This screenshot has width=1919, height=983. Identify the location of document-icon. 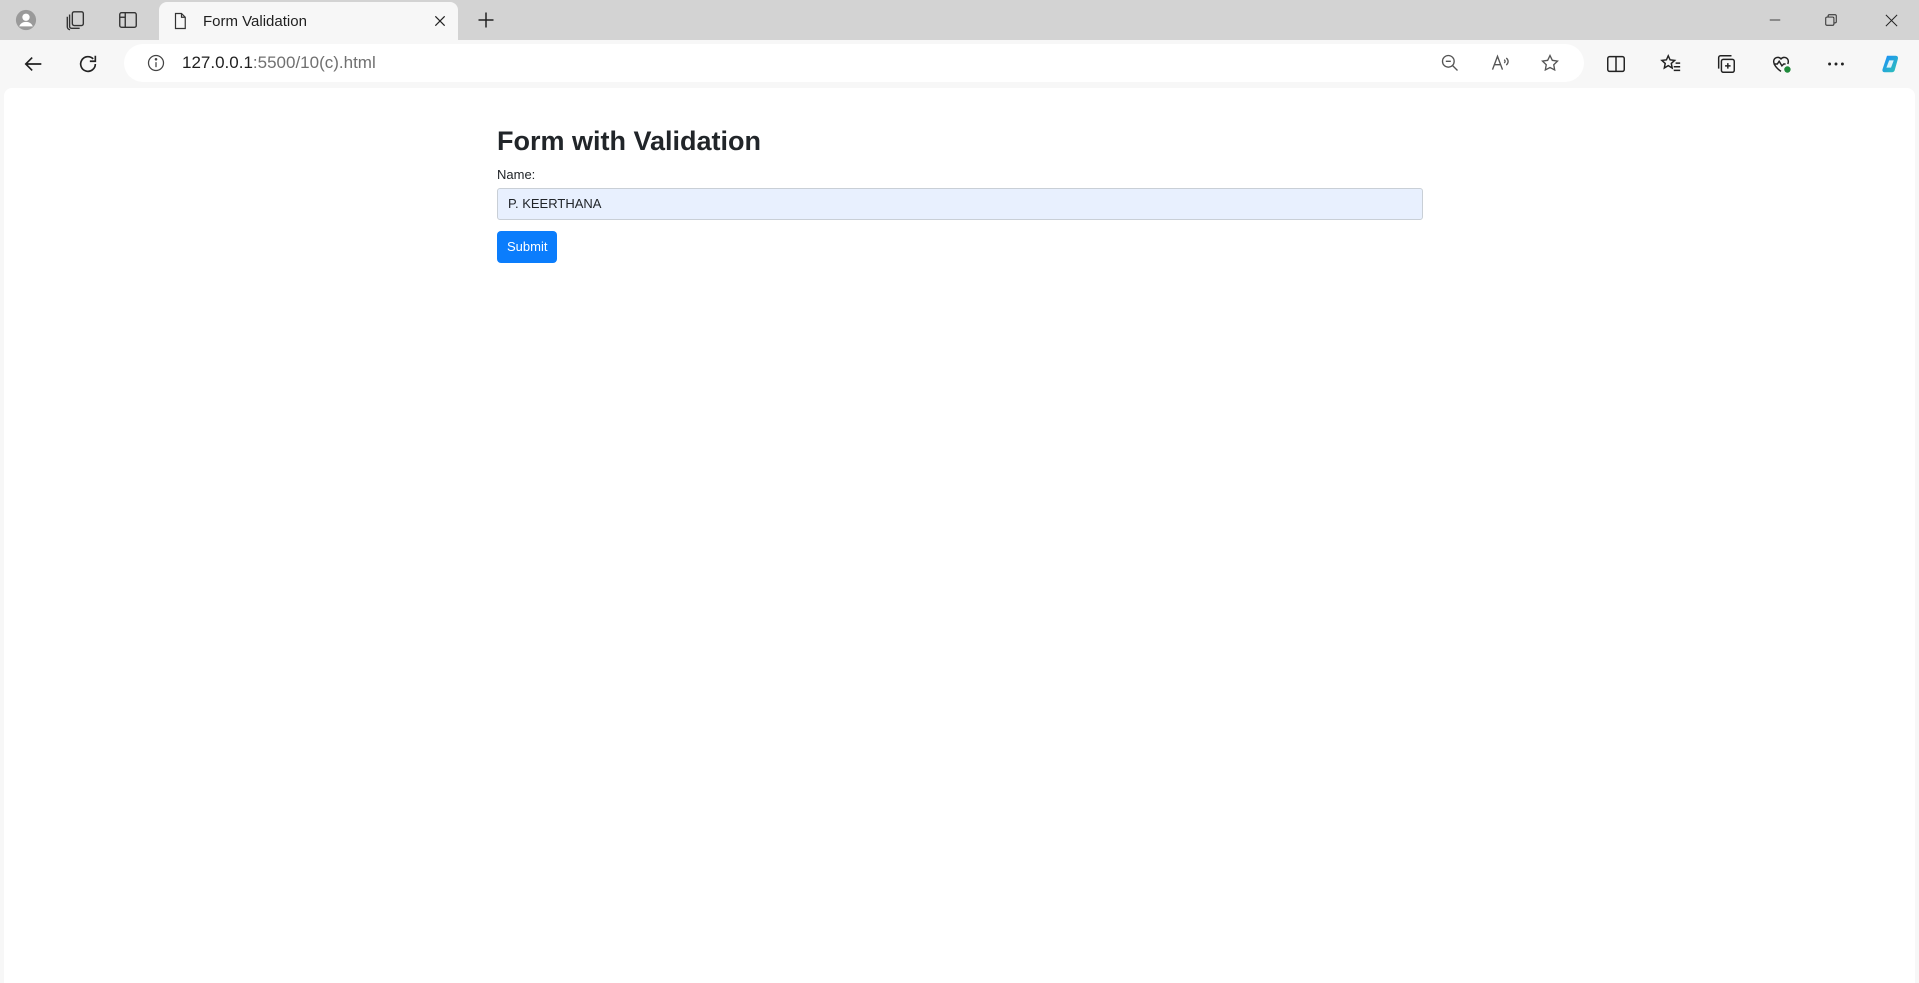
(180, 21).